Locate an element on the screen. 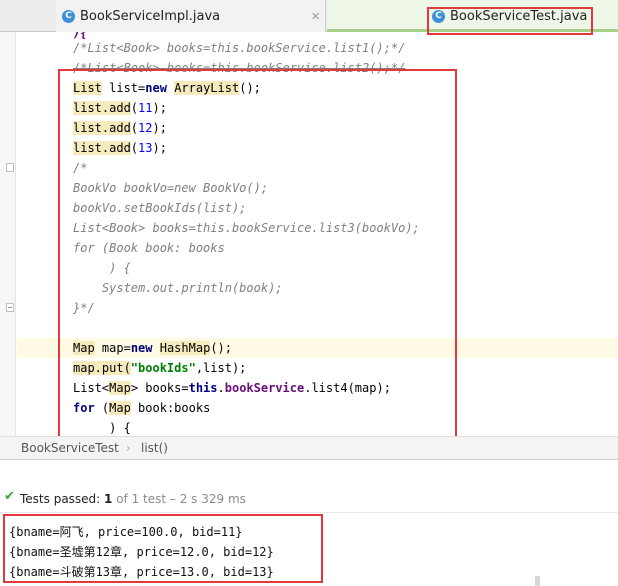  class-icon: C is located at coordinates (68, 16).